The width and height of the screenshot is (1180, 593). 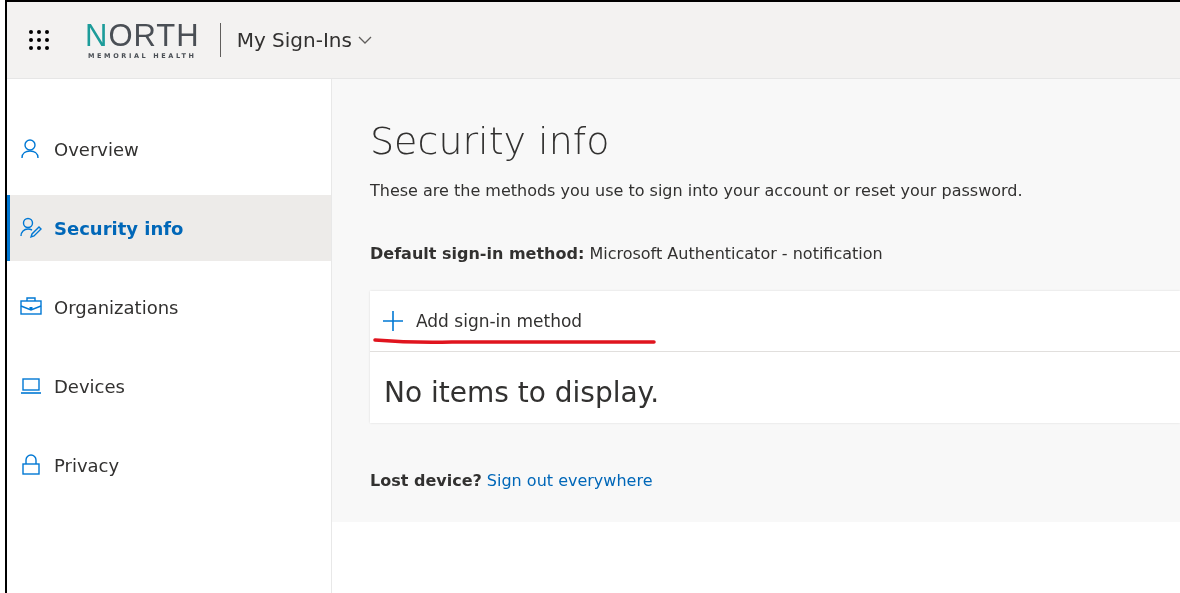 I want to click on sidebar-item: Overview, so click(x=169, y=149).